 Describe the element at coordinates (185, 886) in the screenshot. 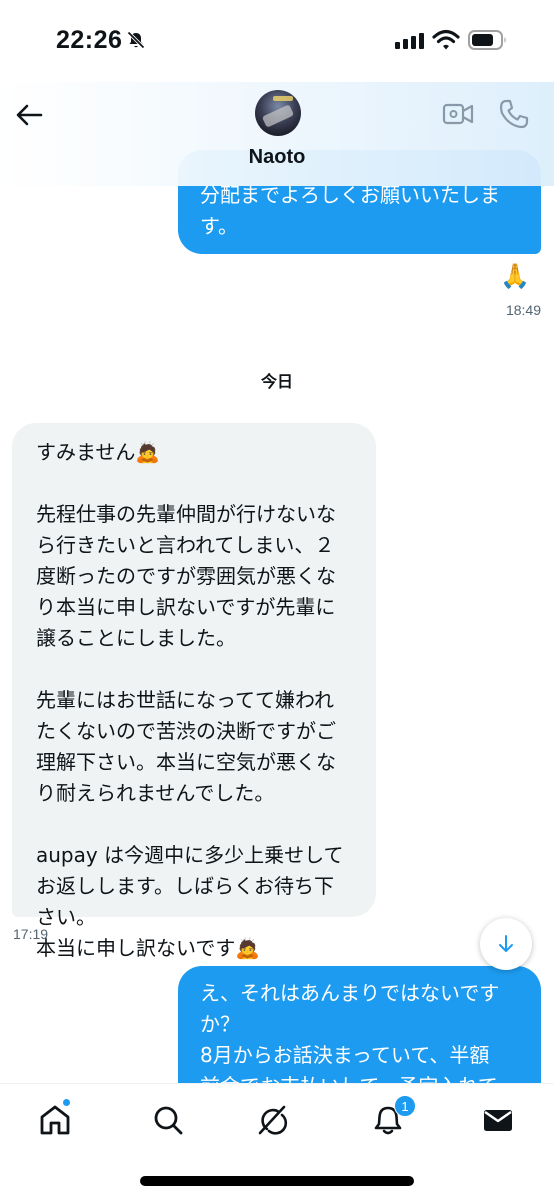

I see `message-line: お返しします。しばらくお待ち下` at that location.